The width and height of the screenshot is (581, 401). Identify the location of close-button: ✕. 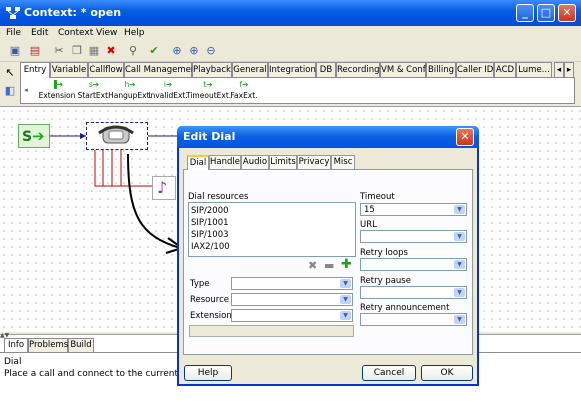
(567, 13).